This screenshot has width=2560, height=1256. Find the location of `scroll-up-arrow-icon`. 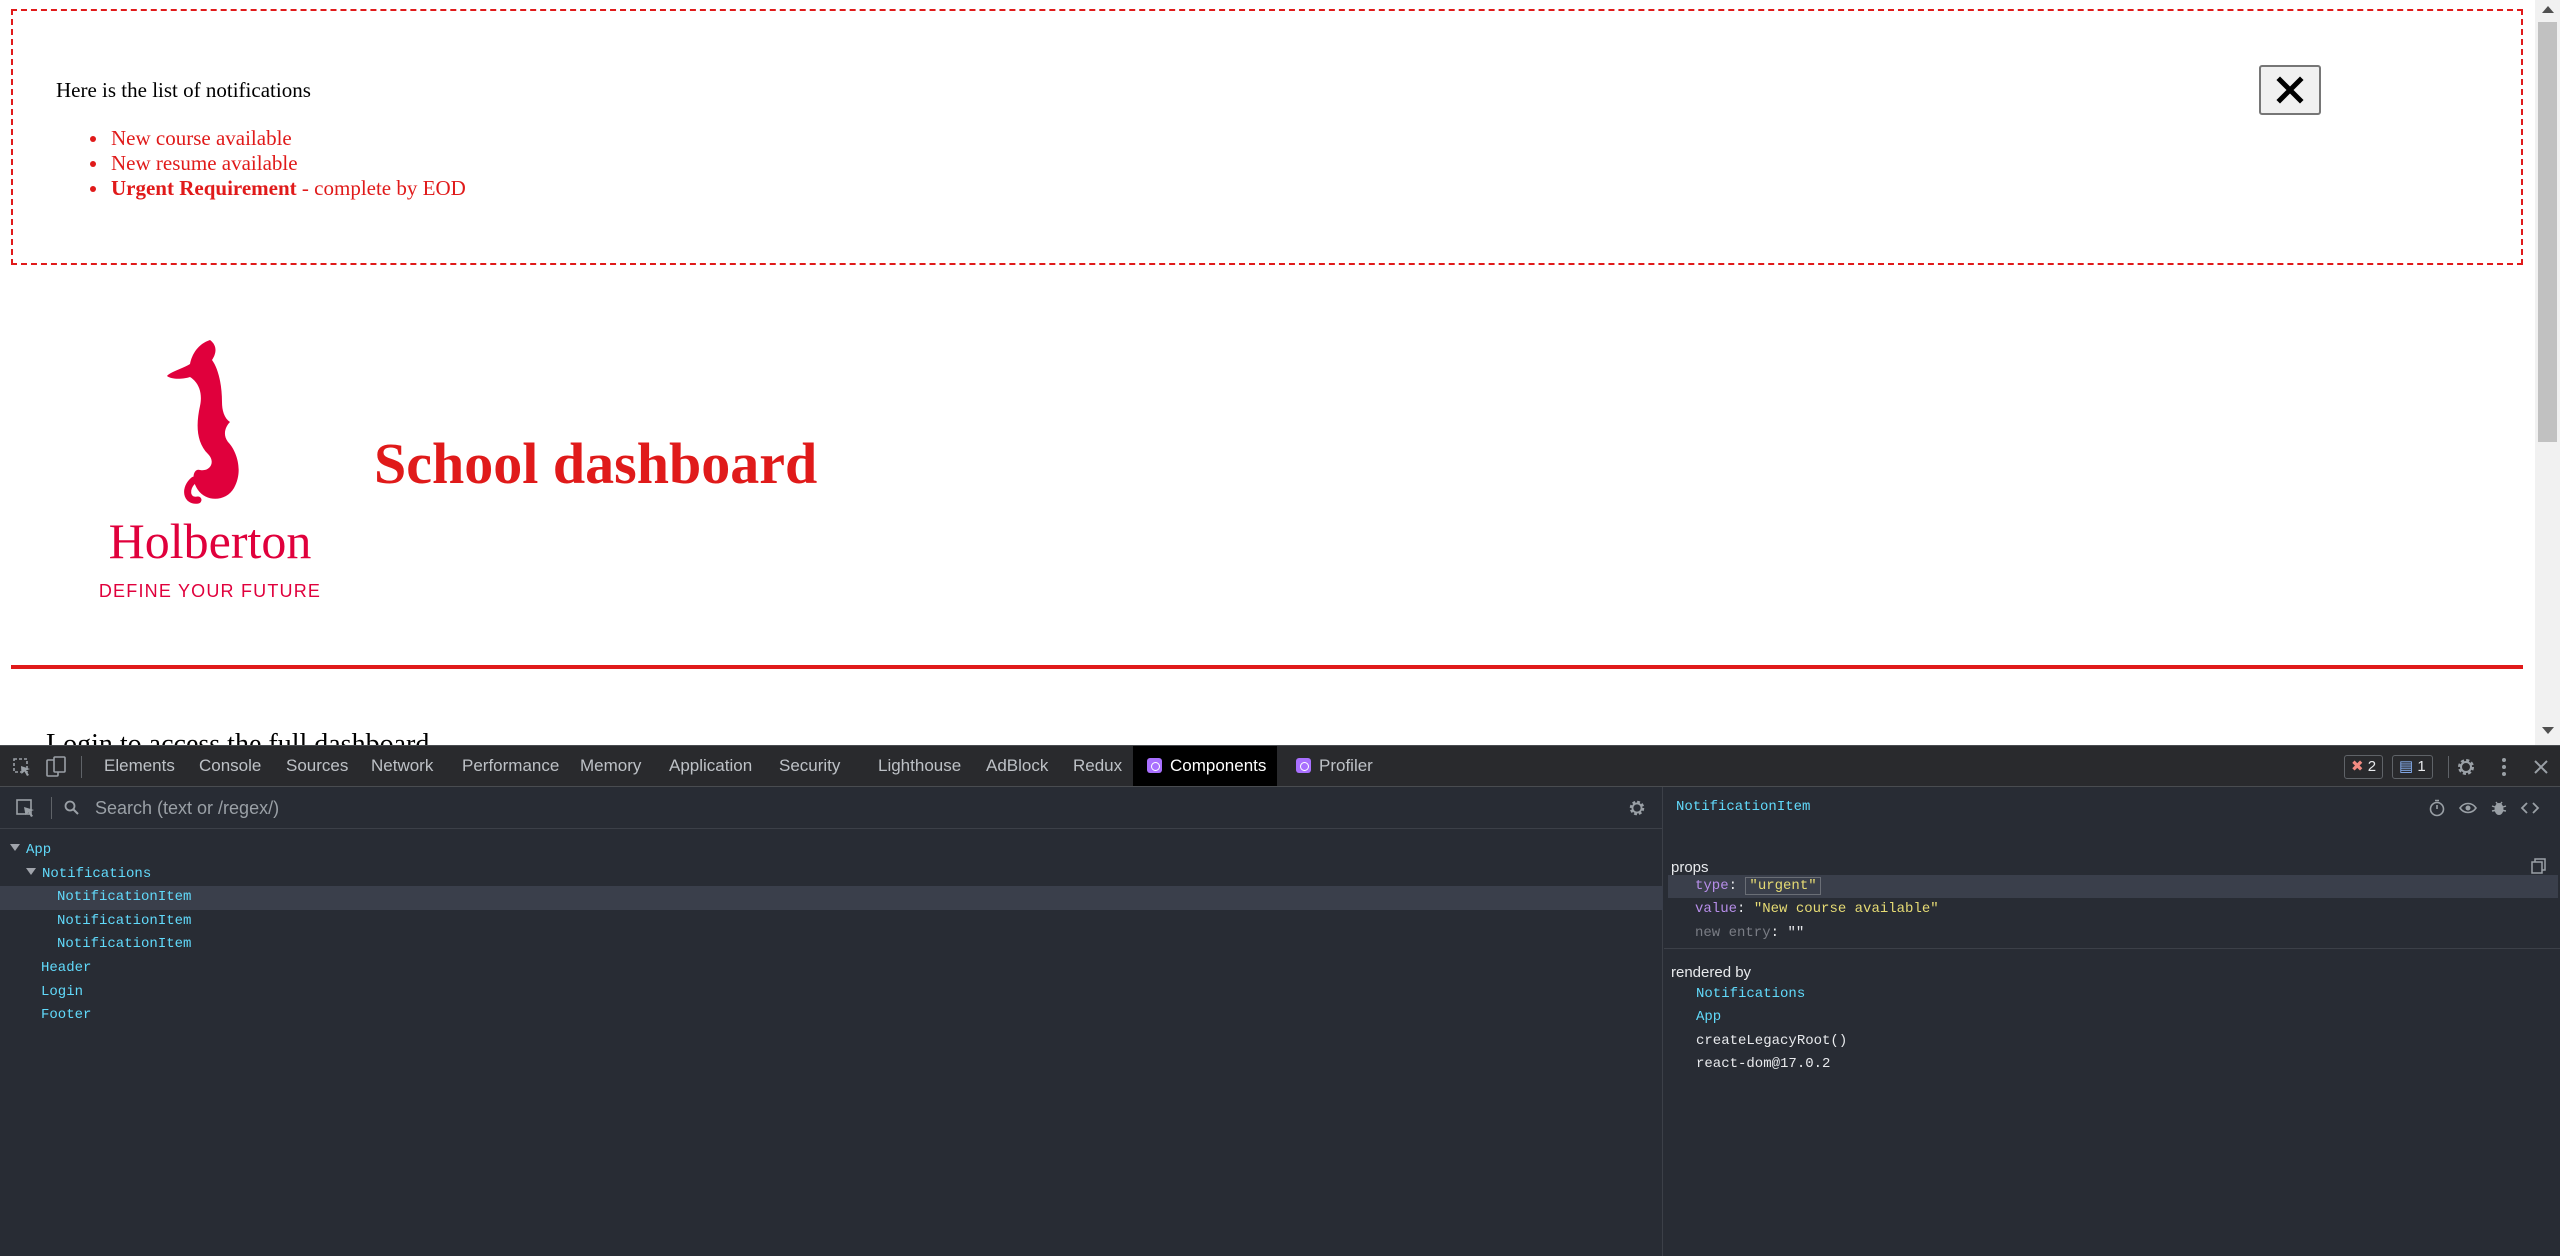

scroll-up-arrow-icon is located at coordinates (2548, 9).